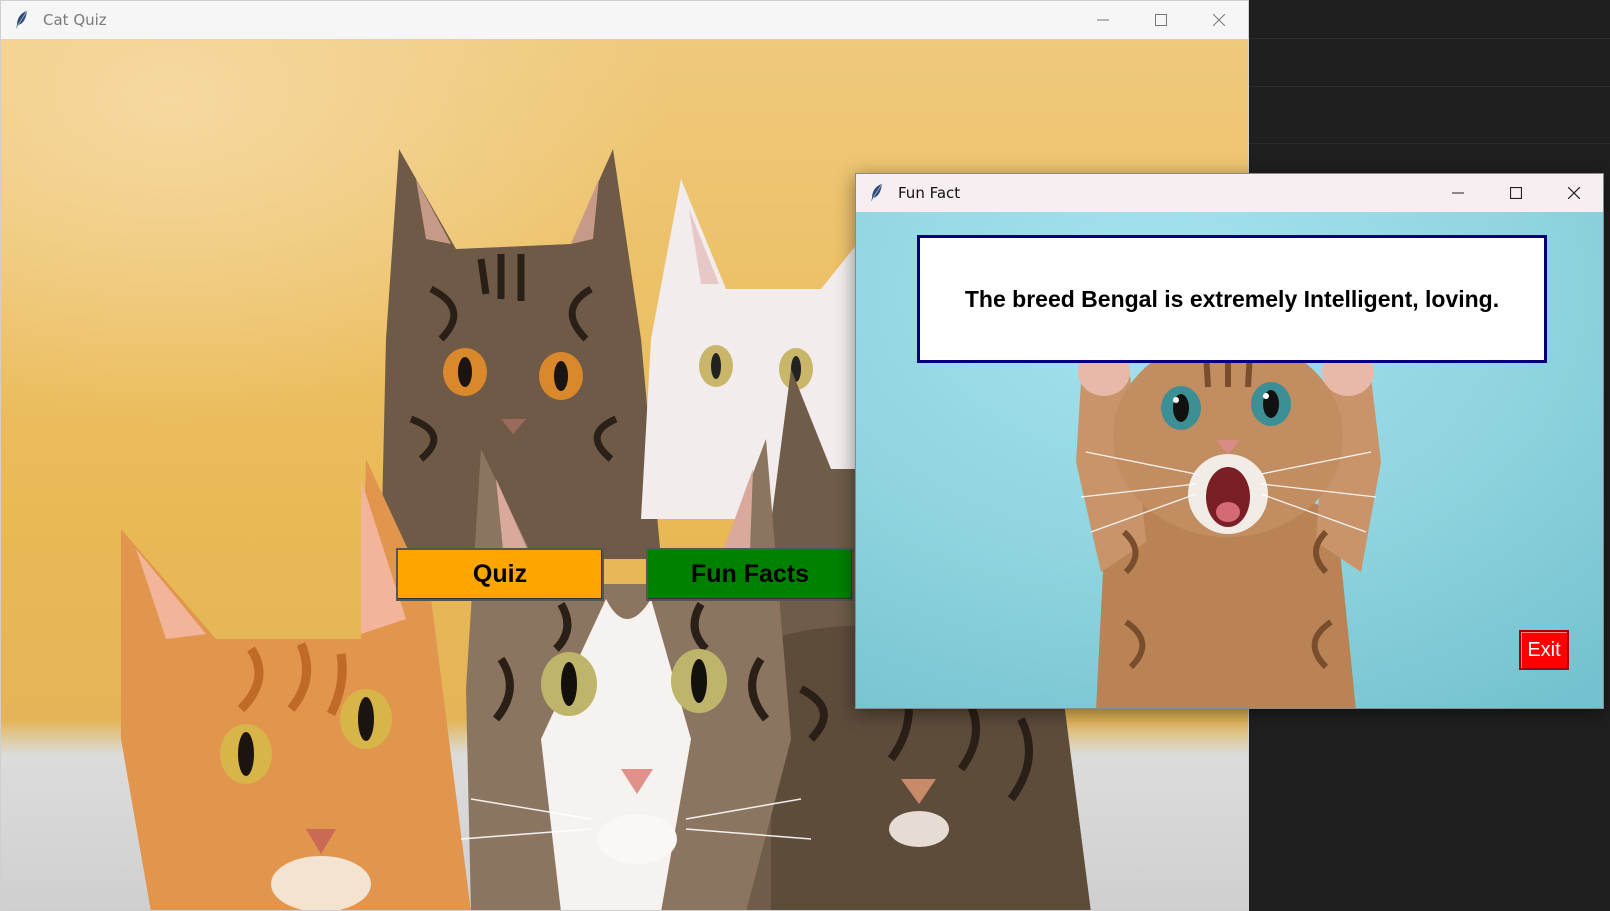 The image size is (1610, 911). What do you see at coordinates (521, 354) in the screenshot?
I see `tabby-cat-back` at bounding box center [521, 354].